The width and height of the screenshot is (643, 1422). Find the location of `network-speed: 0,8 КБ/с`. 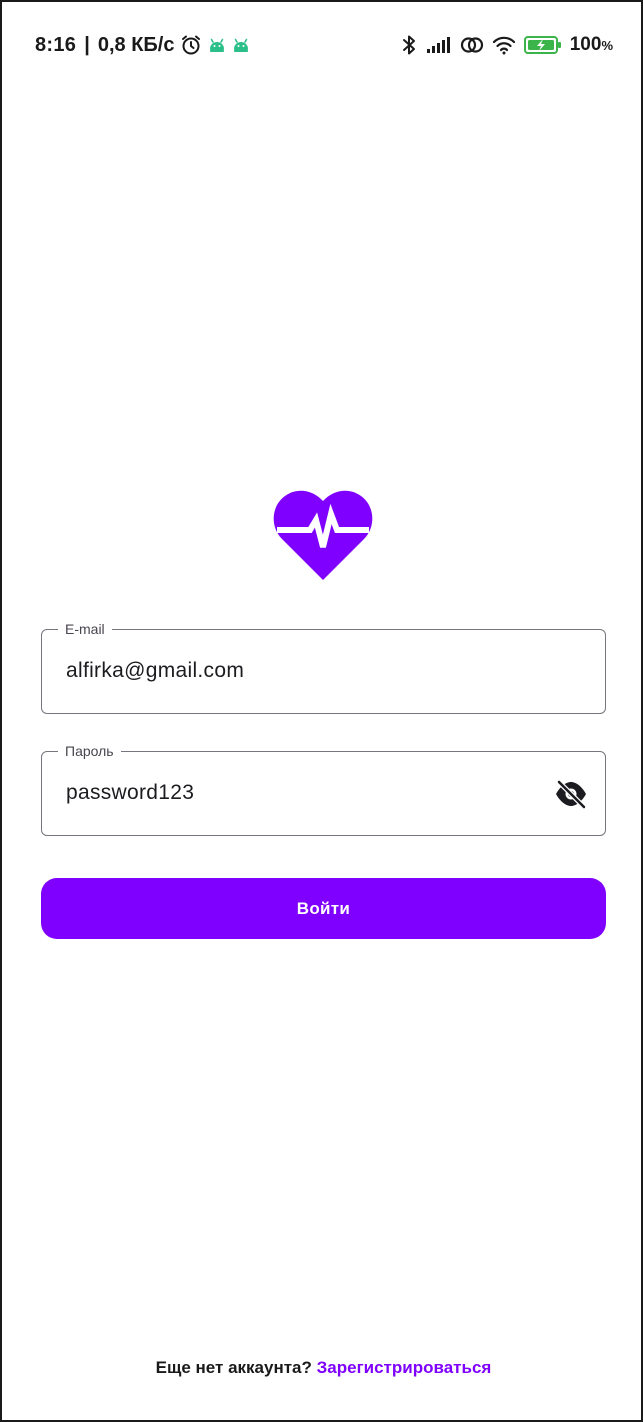

network-speed: 0,8 КБ/с is located at coordinates (136, 44).